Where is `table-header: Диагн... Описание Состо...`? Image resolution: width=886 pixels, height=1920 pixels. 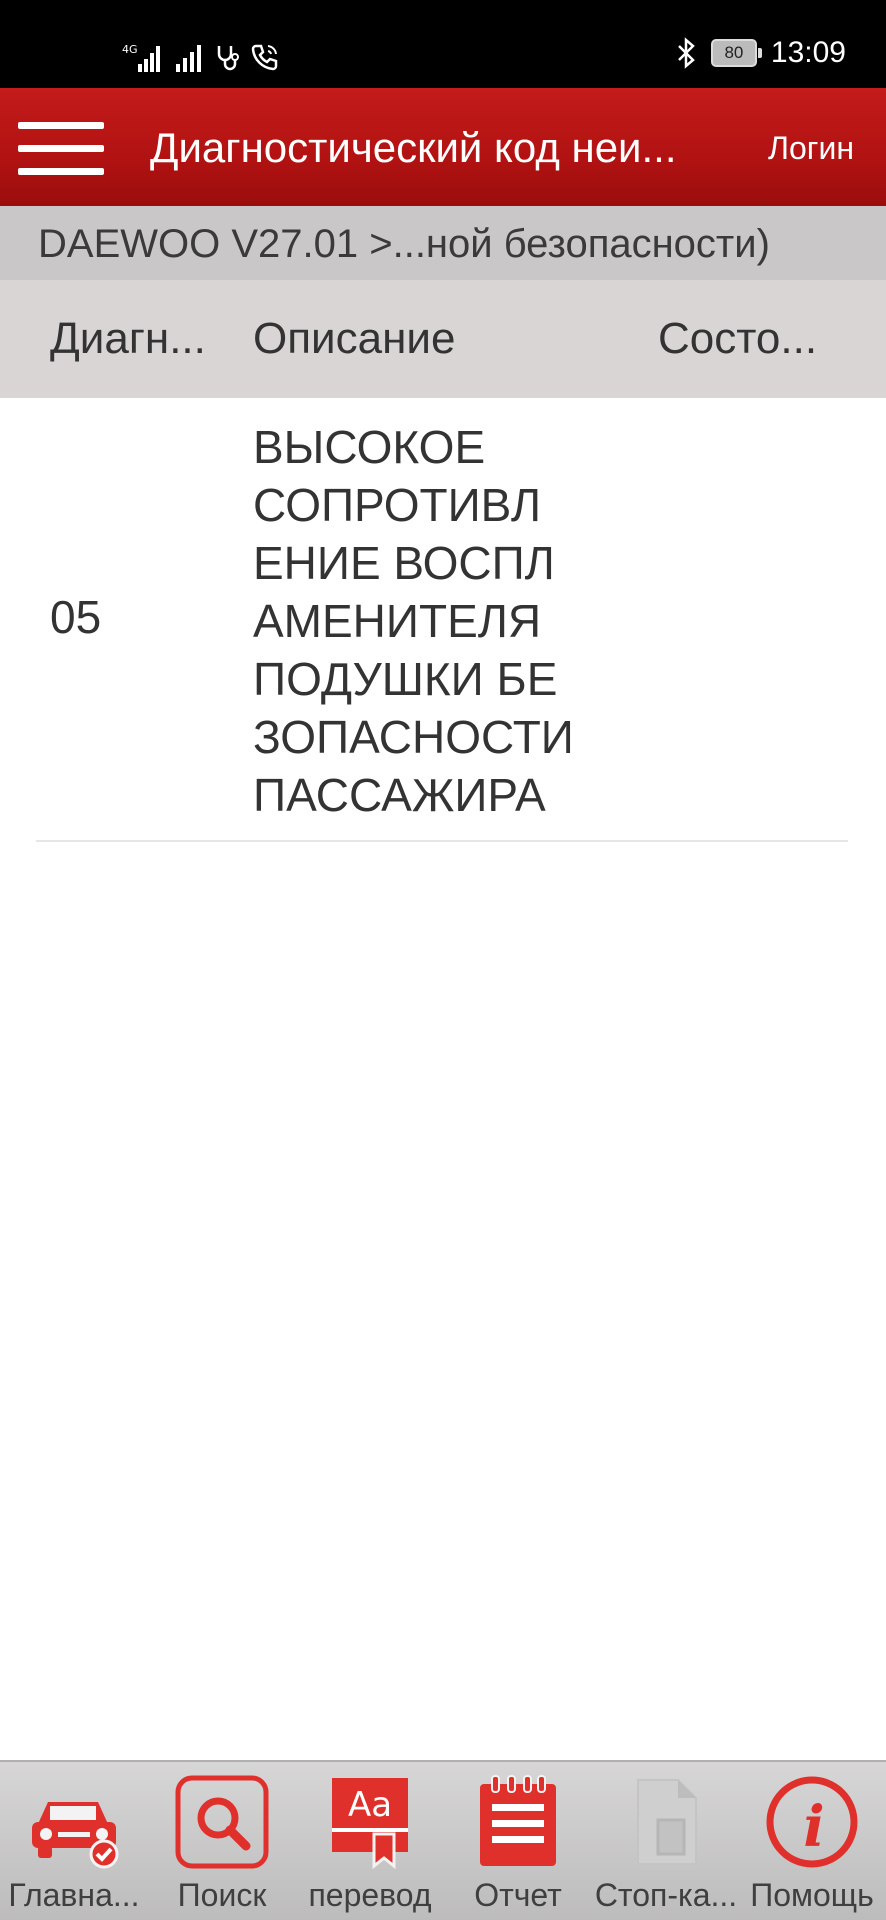 table-header: Диагн... Описание Состо... is located at coordinates (443, 339).